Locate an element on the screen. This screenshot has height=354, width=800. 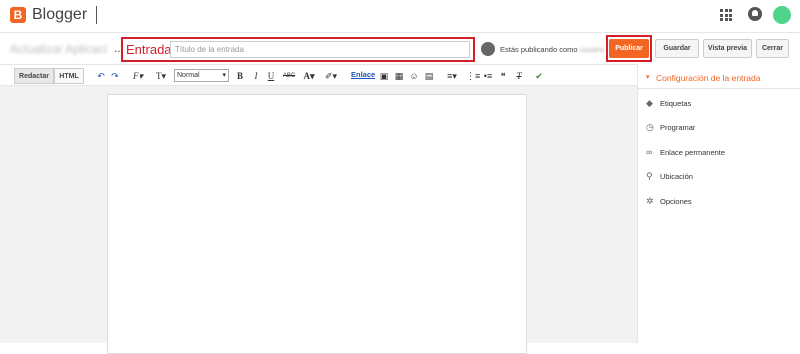
highlight-color-icon: ✐▾ is located at coordinates (331, 76).